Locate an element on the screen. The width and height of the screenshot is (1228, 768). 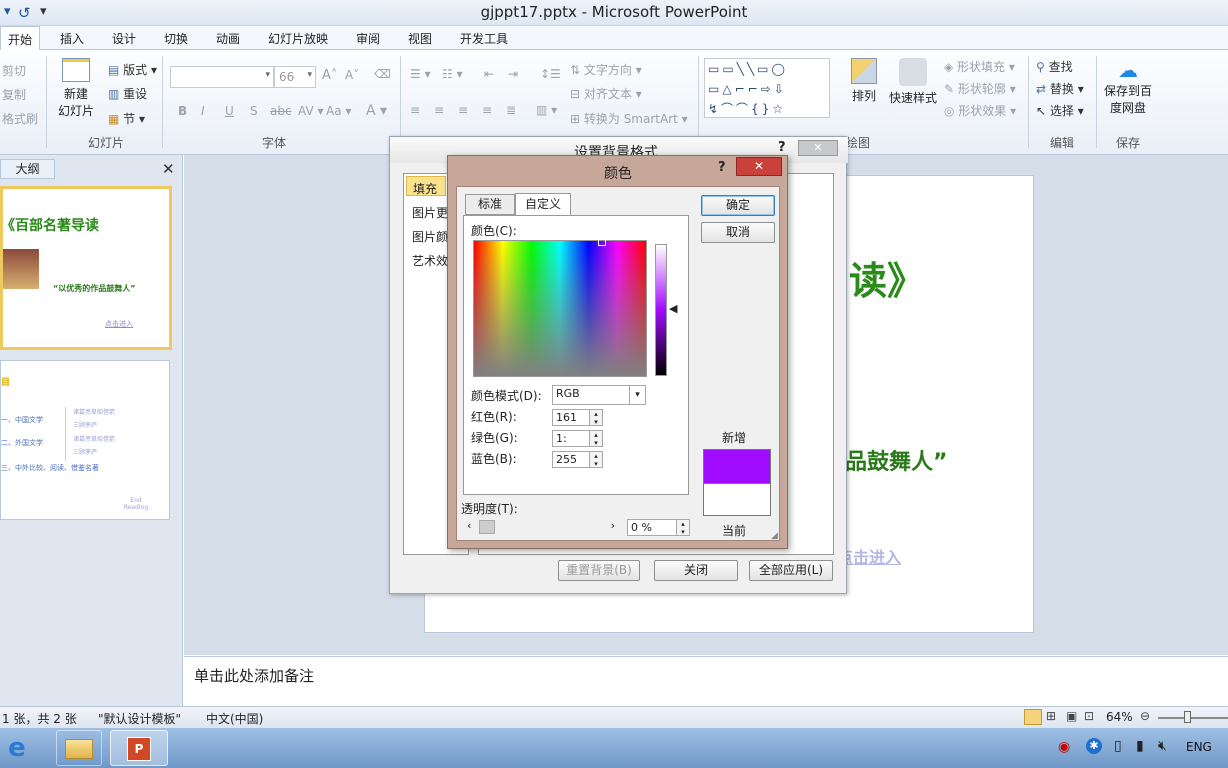
notes-pane: 单击此处添加备注 is located at coordinates (706, 681).